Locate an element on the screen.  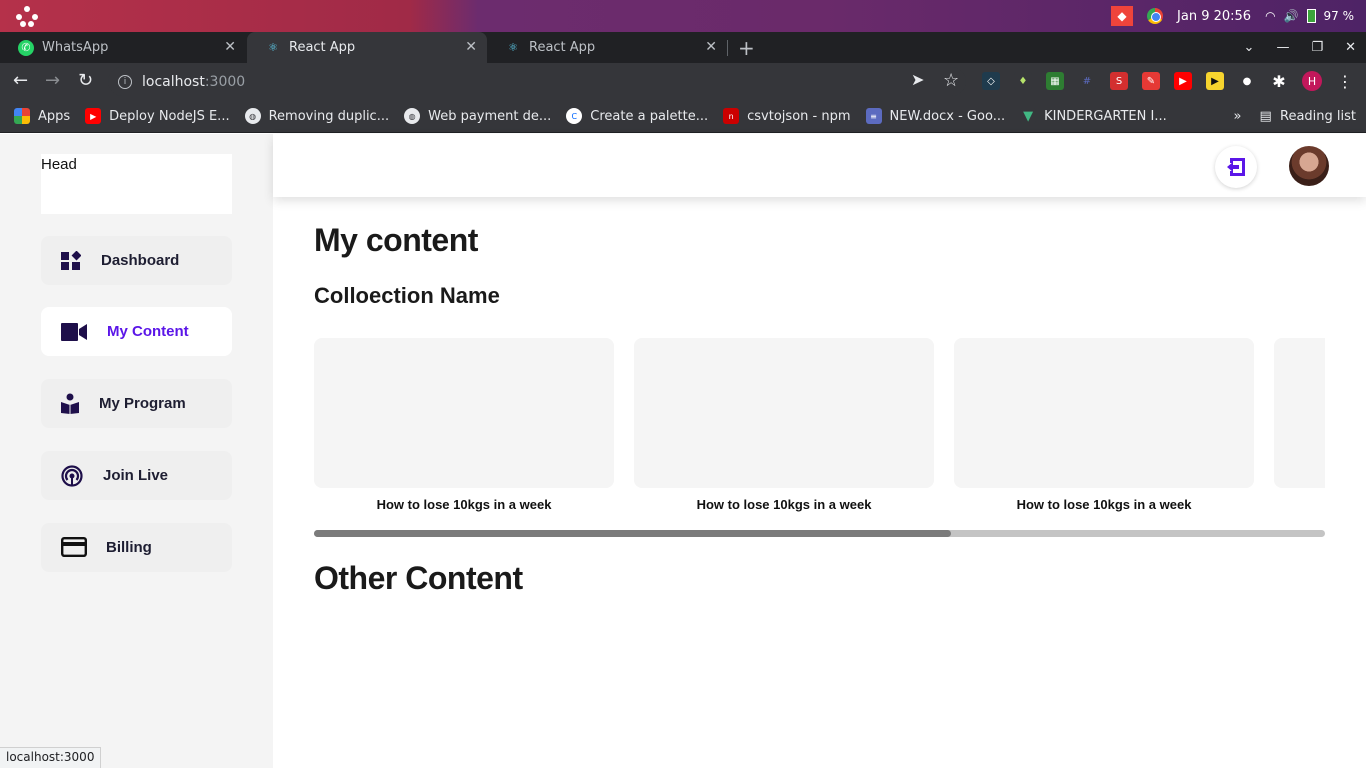
bookmark-item: n csvtojson - npm is located at coordinates (787, 116).